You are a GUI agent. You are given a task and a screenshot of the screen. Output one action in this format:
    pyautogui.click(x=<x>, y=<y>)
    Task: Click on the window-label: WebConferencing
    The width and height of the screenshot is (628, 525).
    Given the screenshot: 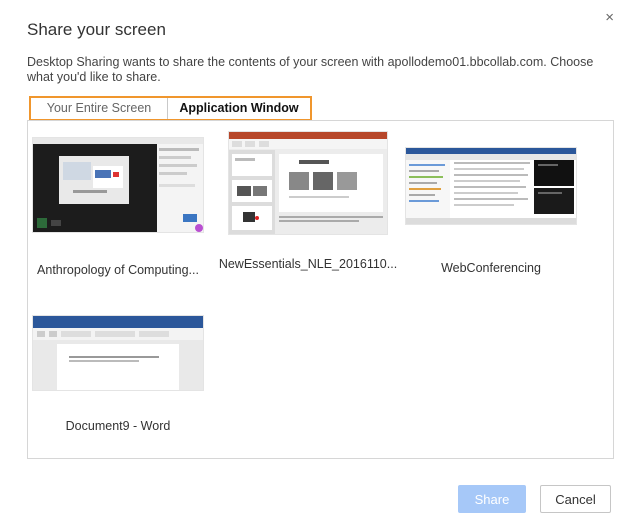 What is the action you would take?
    pyautogui.click(x=491, y=268)
    